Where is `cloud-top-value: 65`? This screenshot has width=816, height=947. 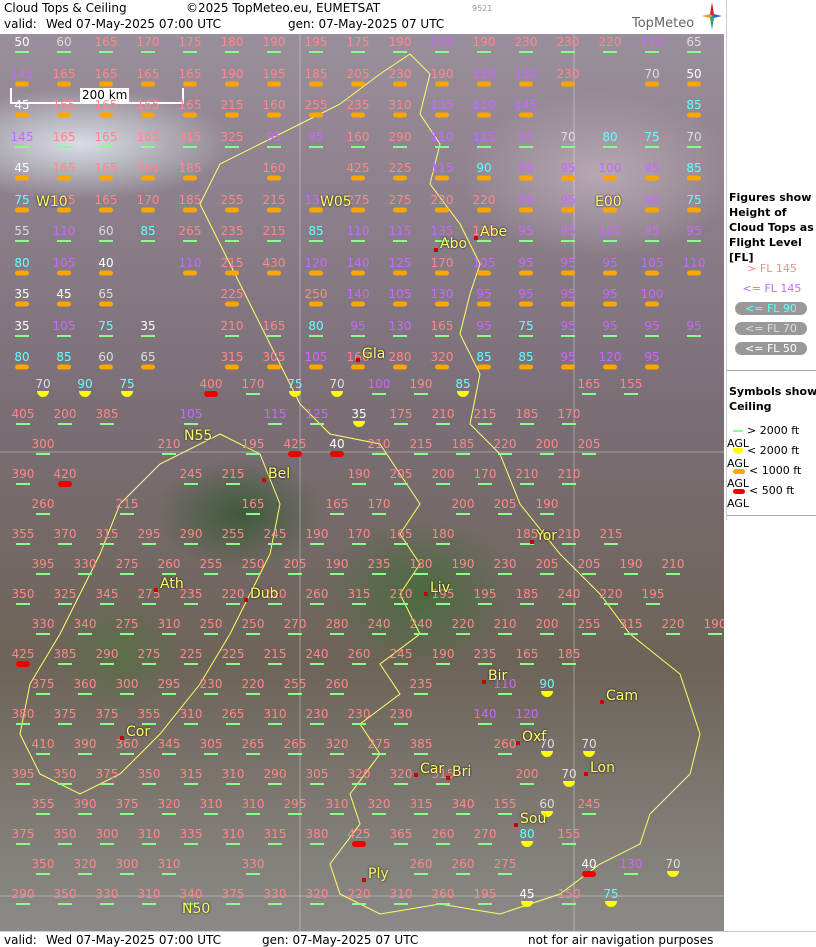
cloud-top-value: 65 is located at coordinates (148, 357).